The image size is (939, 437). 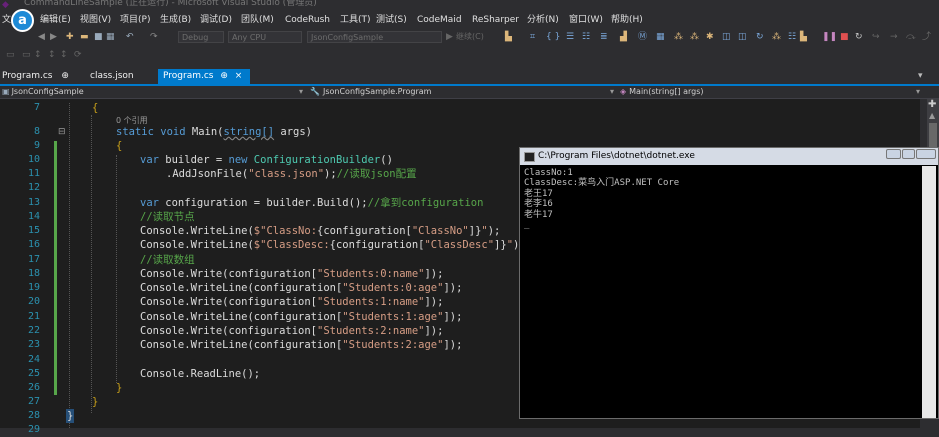 I want to click on console-title-bar: C:\Program Files\dotnet\dotnet.exe, so click(x=729, y=156).